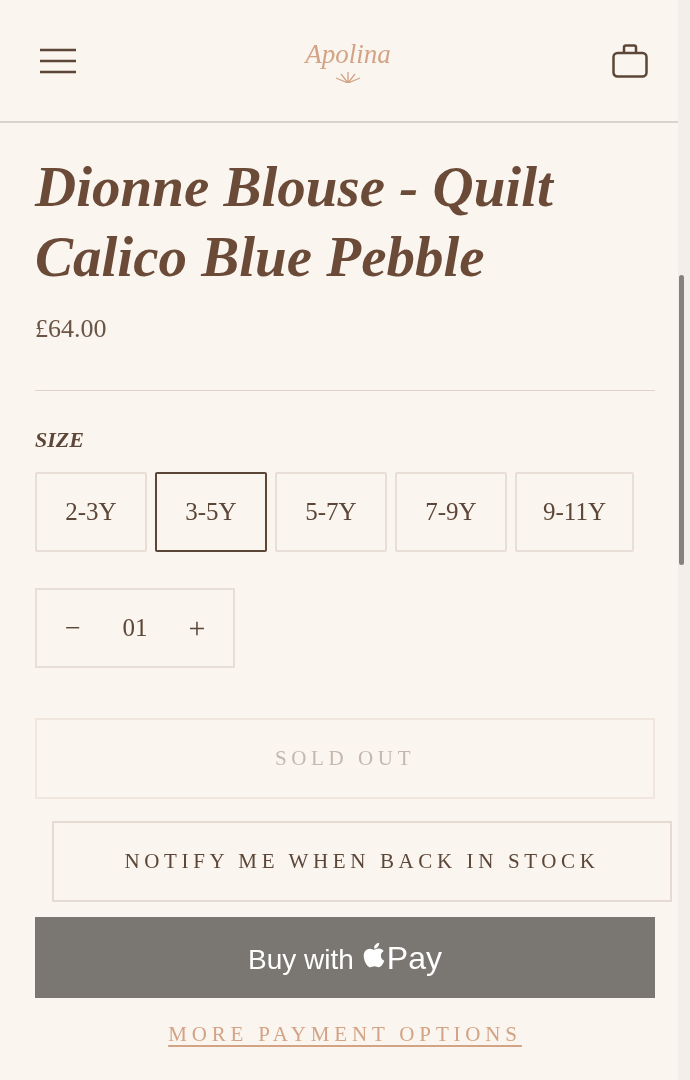 This screenshot has height=1080, width=690. Describe the element at coordinates (451, 512) in the screenshot. I see `size-option: 7-9Y` at that location.